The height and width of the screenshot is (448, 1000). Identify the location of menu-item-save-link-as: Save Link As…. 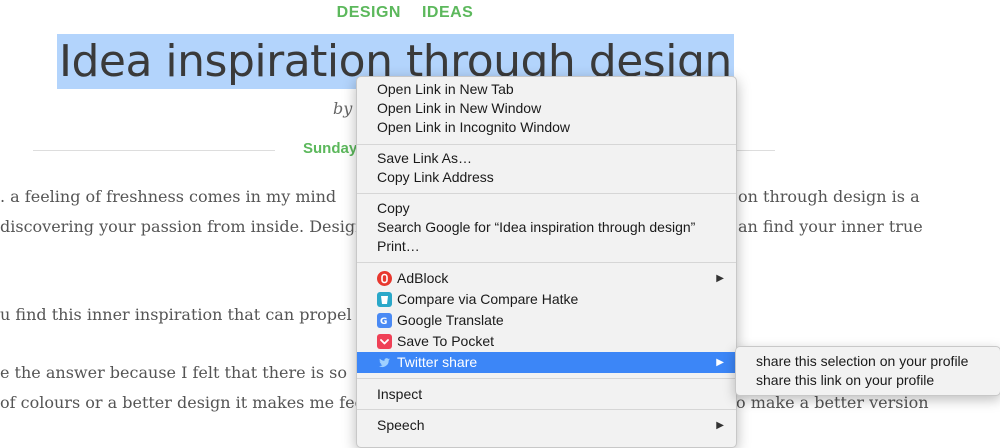
(546, 158).